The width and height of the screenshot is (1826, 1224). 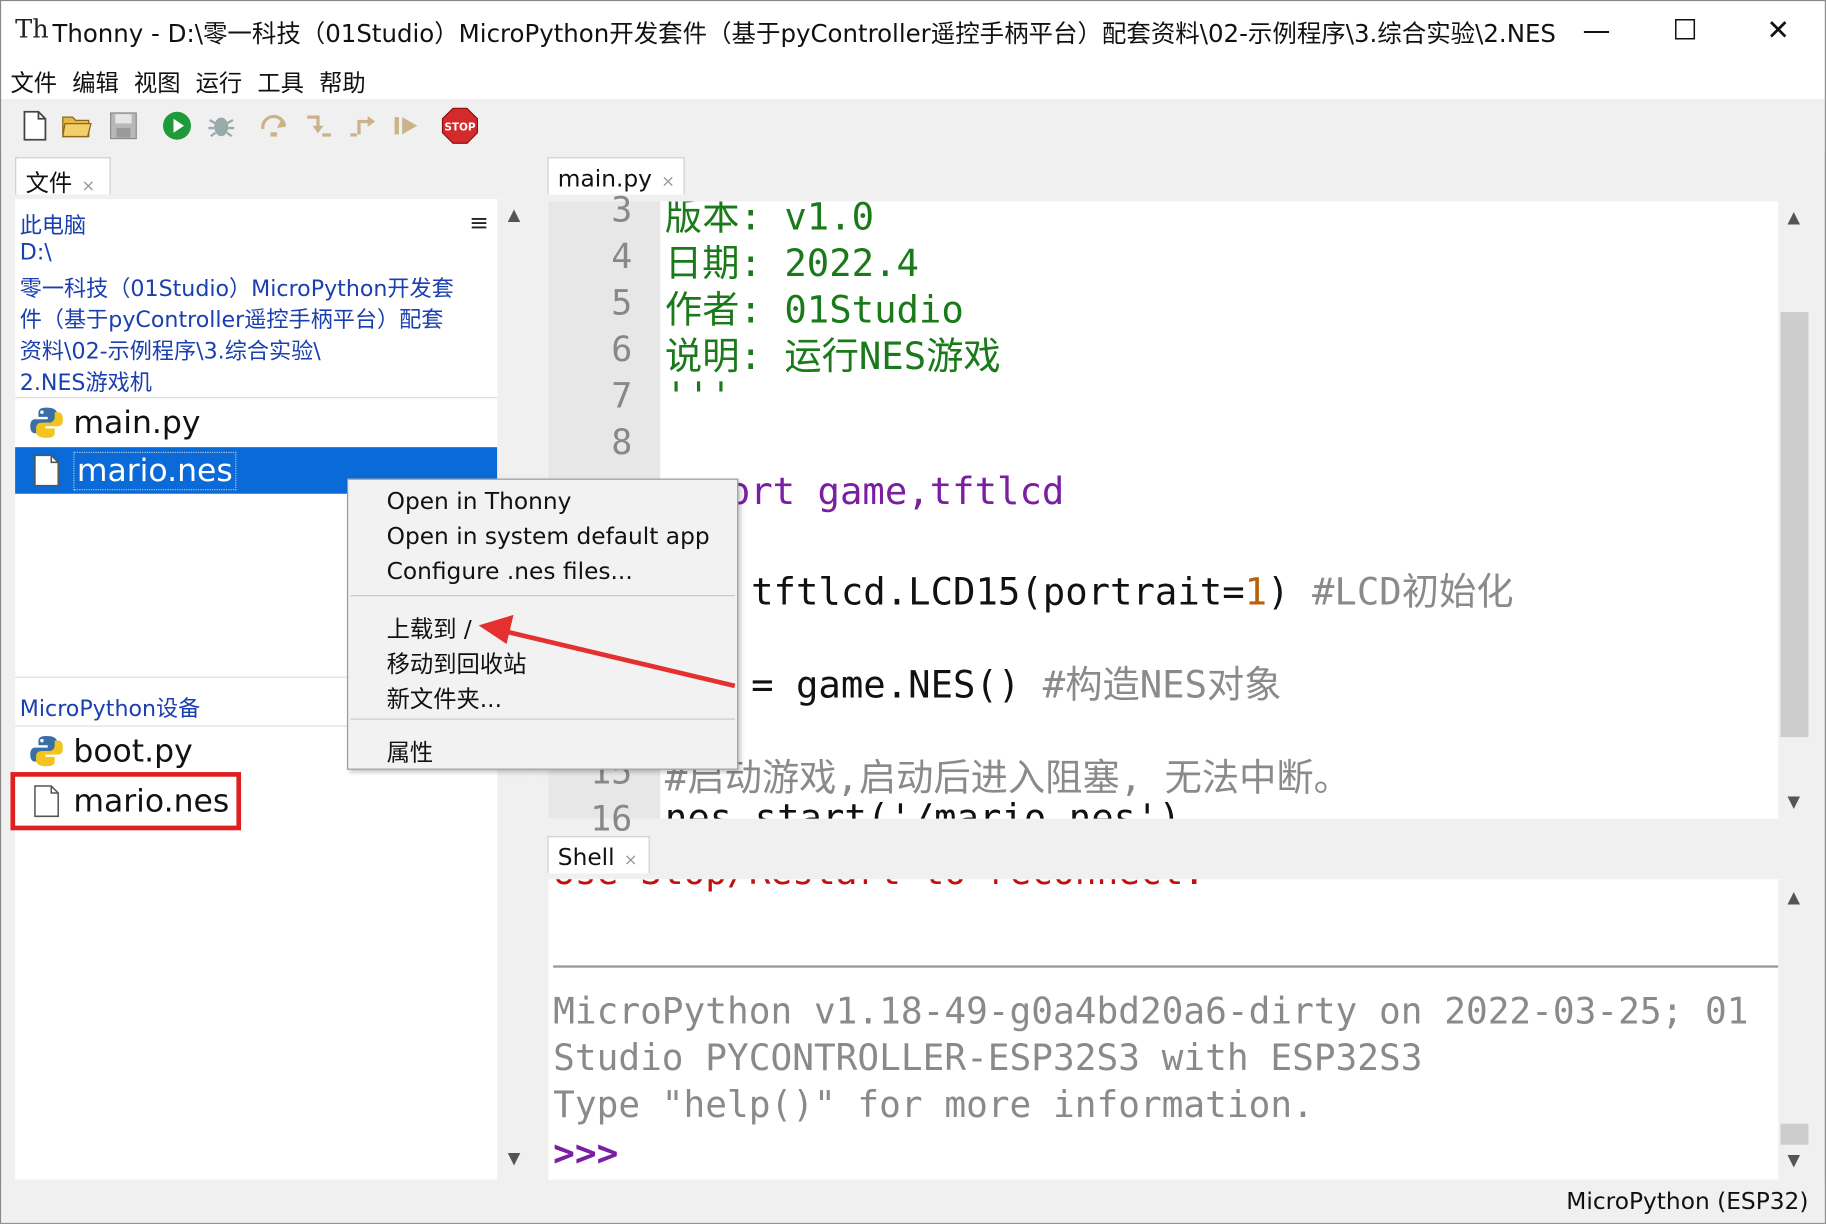 What do you see at coordinates (607, 651) in the screenshot?
I see `annotation-arrow` at bounding box center [607, 651].